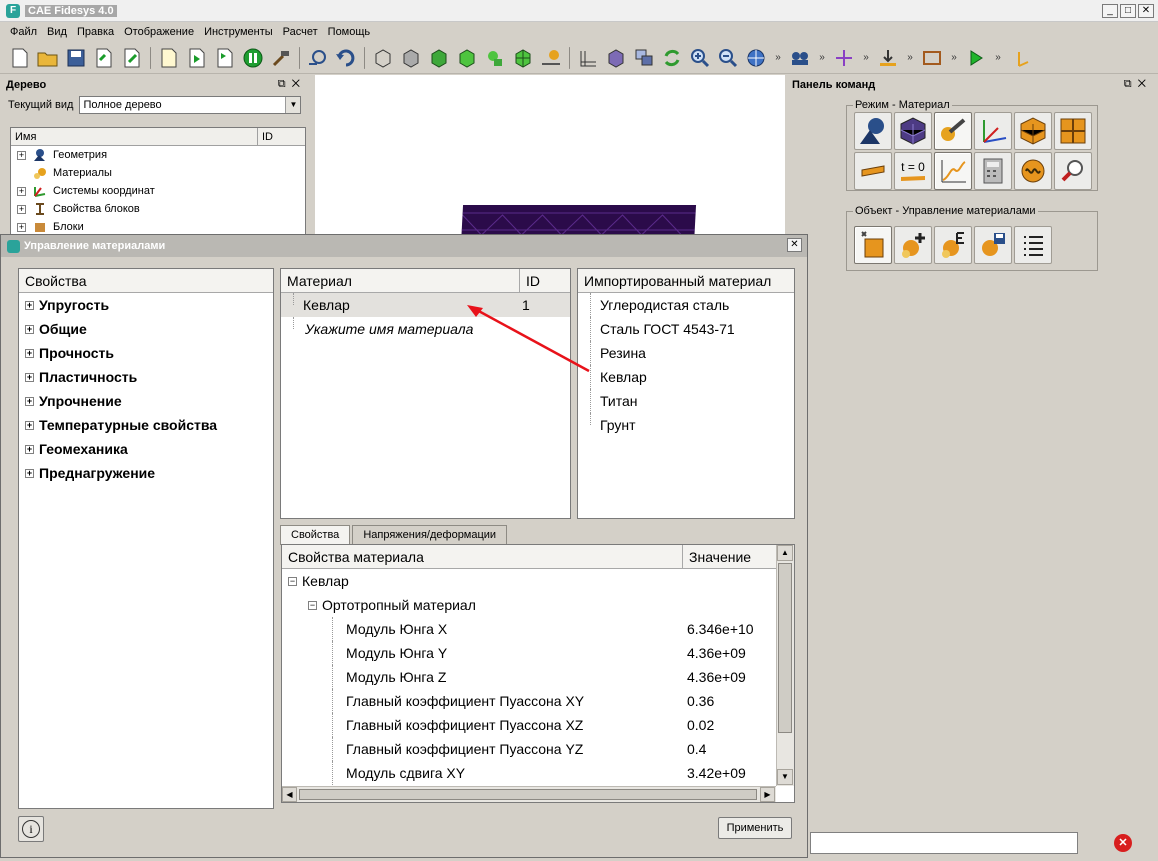  Describe the element at coordinates (467, 58) in the screenshot. I see `solid-cube-icon` at that location.